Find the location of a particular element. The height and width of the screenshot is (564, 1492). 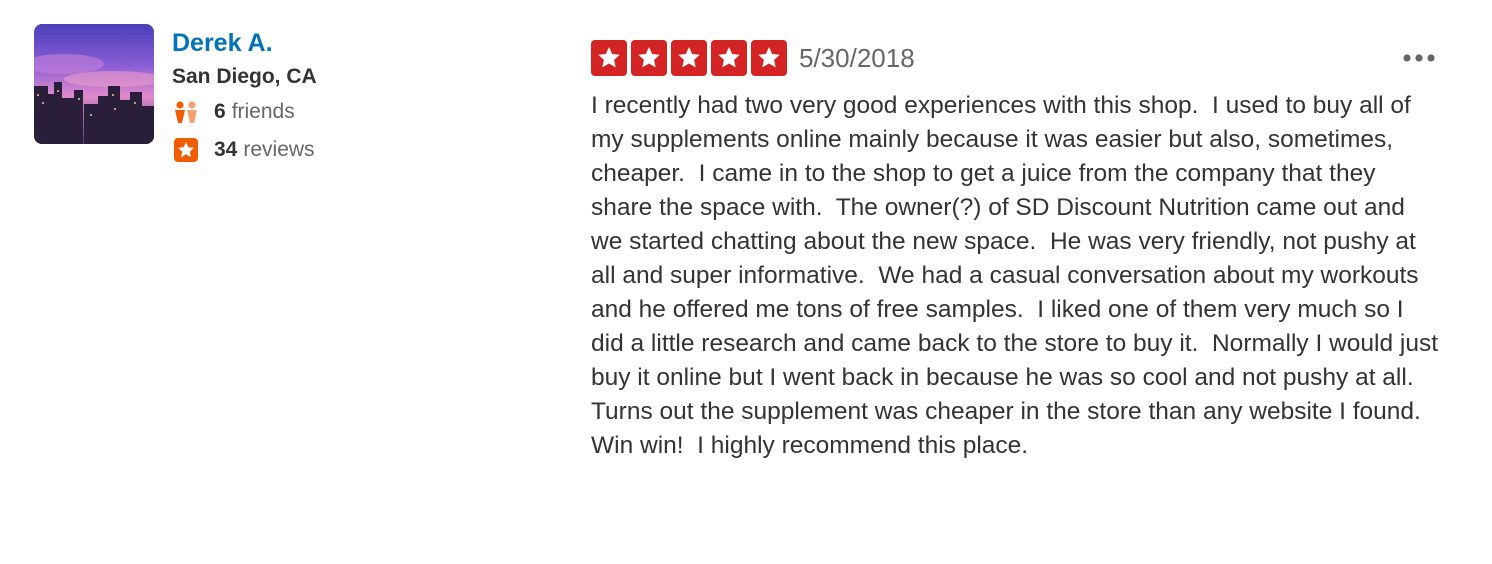

user-name-link: Derek A. is located at coordinates (244, 43).